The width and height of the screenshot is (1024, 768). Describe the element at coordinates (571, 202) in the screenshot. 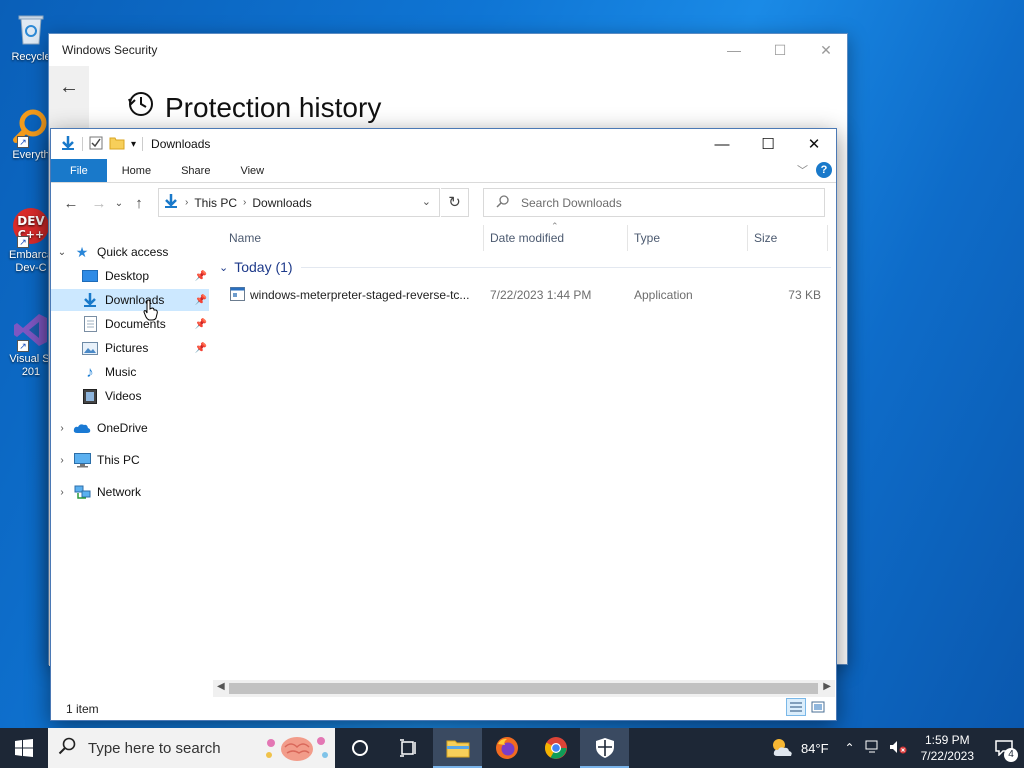

I see `search-placeholder: Search Downloads` at that location.